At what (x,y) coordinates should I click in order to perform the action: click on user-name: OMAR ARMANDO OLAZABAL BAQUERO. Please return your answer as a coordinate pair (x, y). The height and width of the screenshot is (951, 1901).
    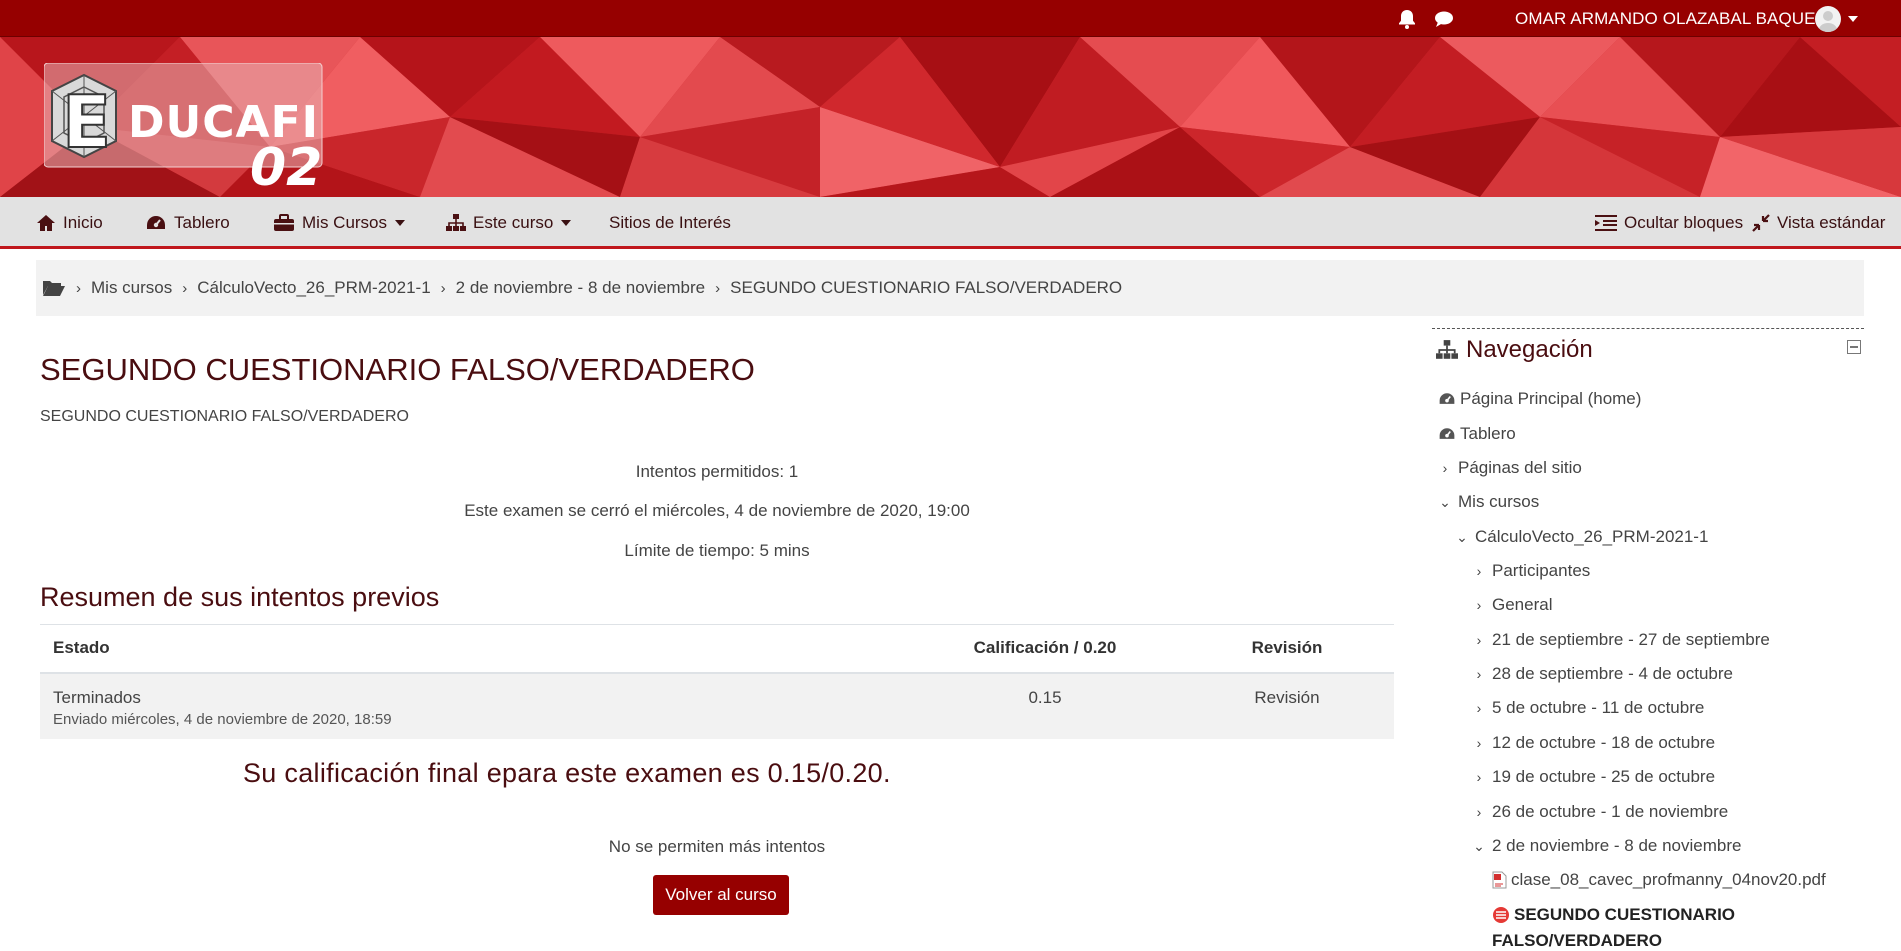
    Looking at the image, I should click on (1678, 19).